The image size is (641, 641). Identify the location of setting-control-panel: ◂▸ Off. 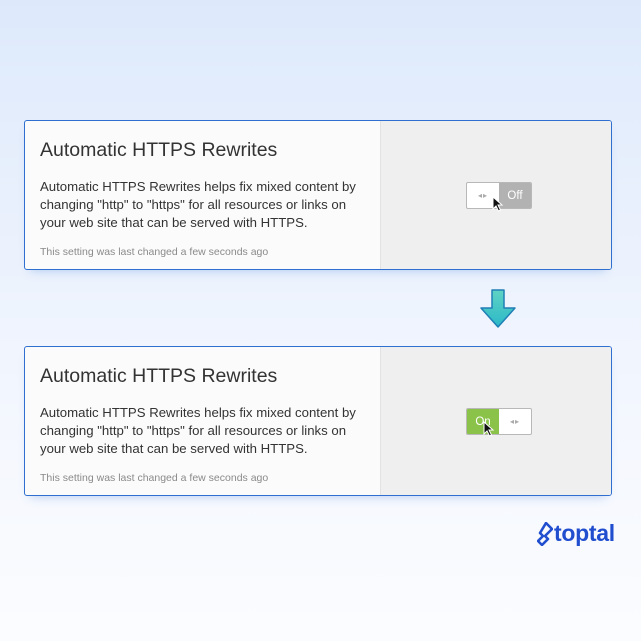
(495, 195).